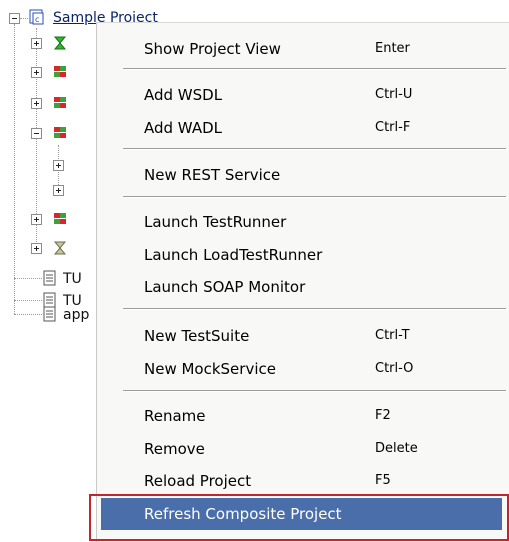  Describe the element at coordinates (14, 18) in the screenshot. I see `collapse-toggle-root` at that location.